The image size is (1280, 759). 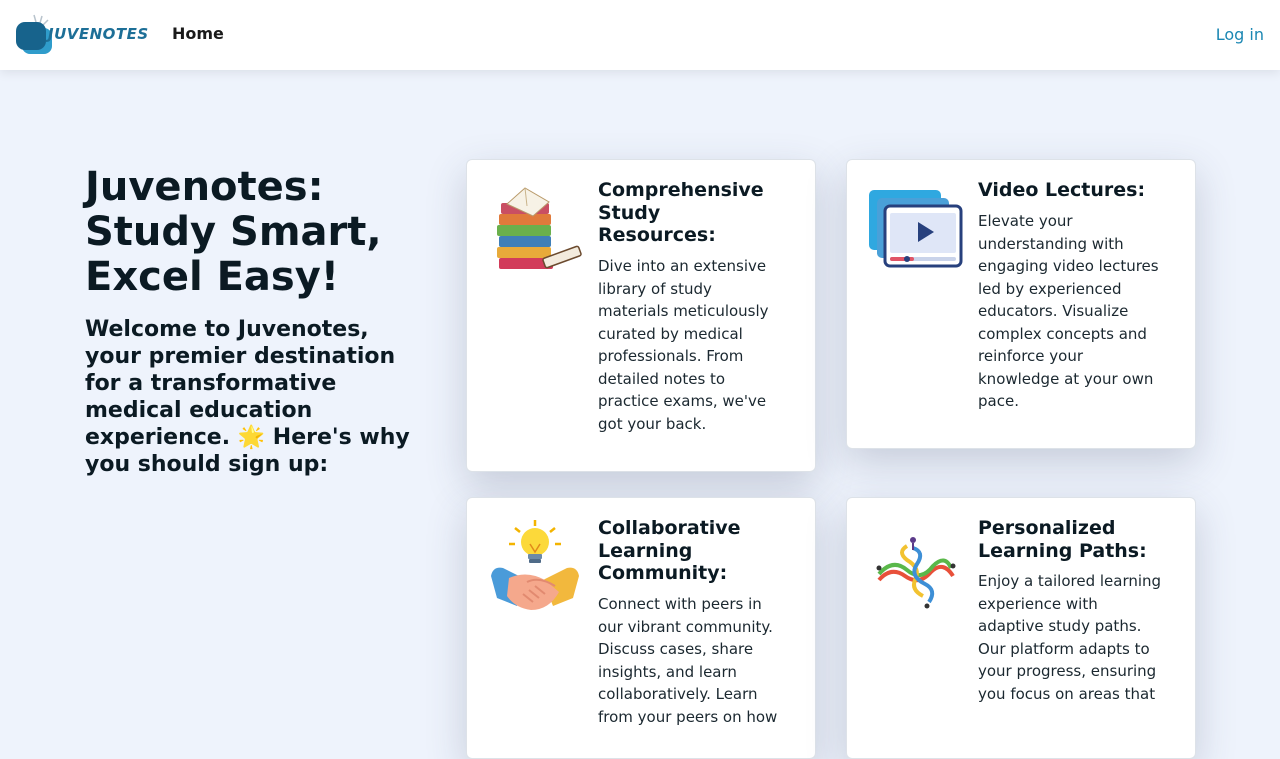 What do you see at coordinates (1240, 34) in the screenshot?
I see `login-link: Log in` at bounding box center [1240, 34].